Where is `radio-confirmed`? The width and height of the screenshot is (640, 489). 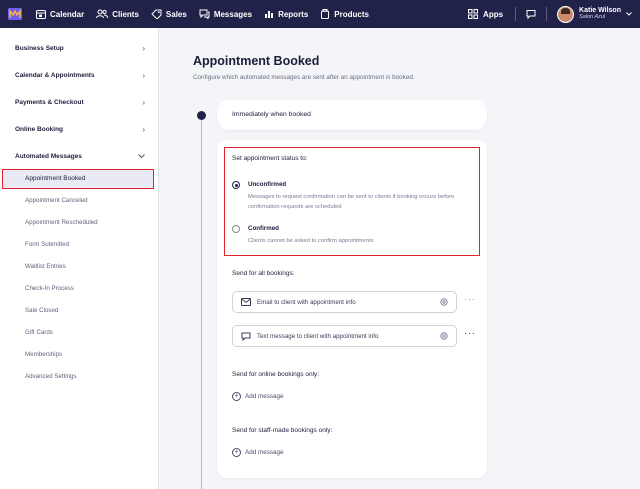 radio-confirmed is located at coordinates (236, 229).